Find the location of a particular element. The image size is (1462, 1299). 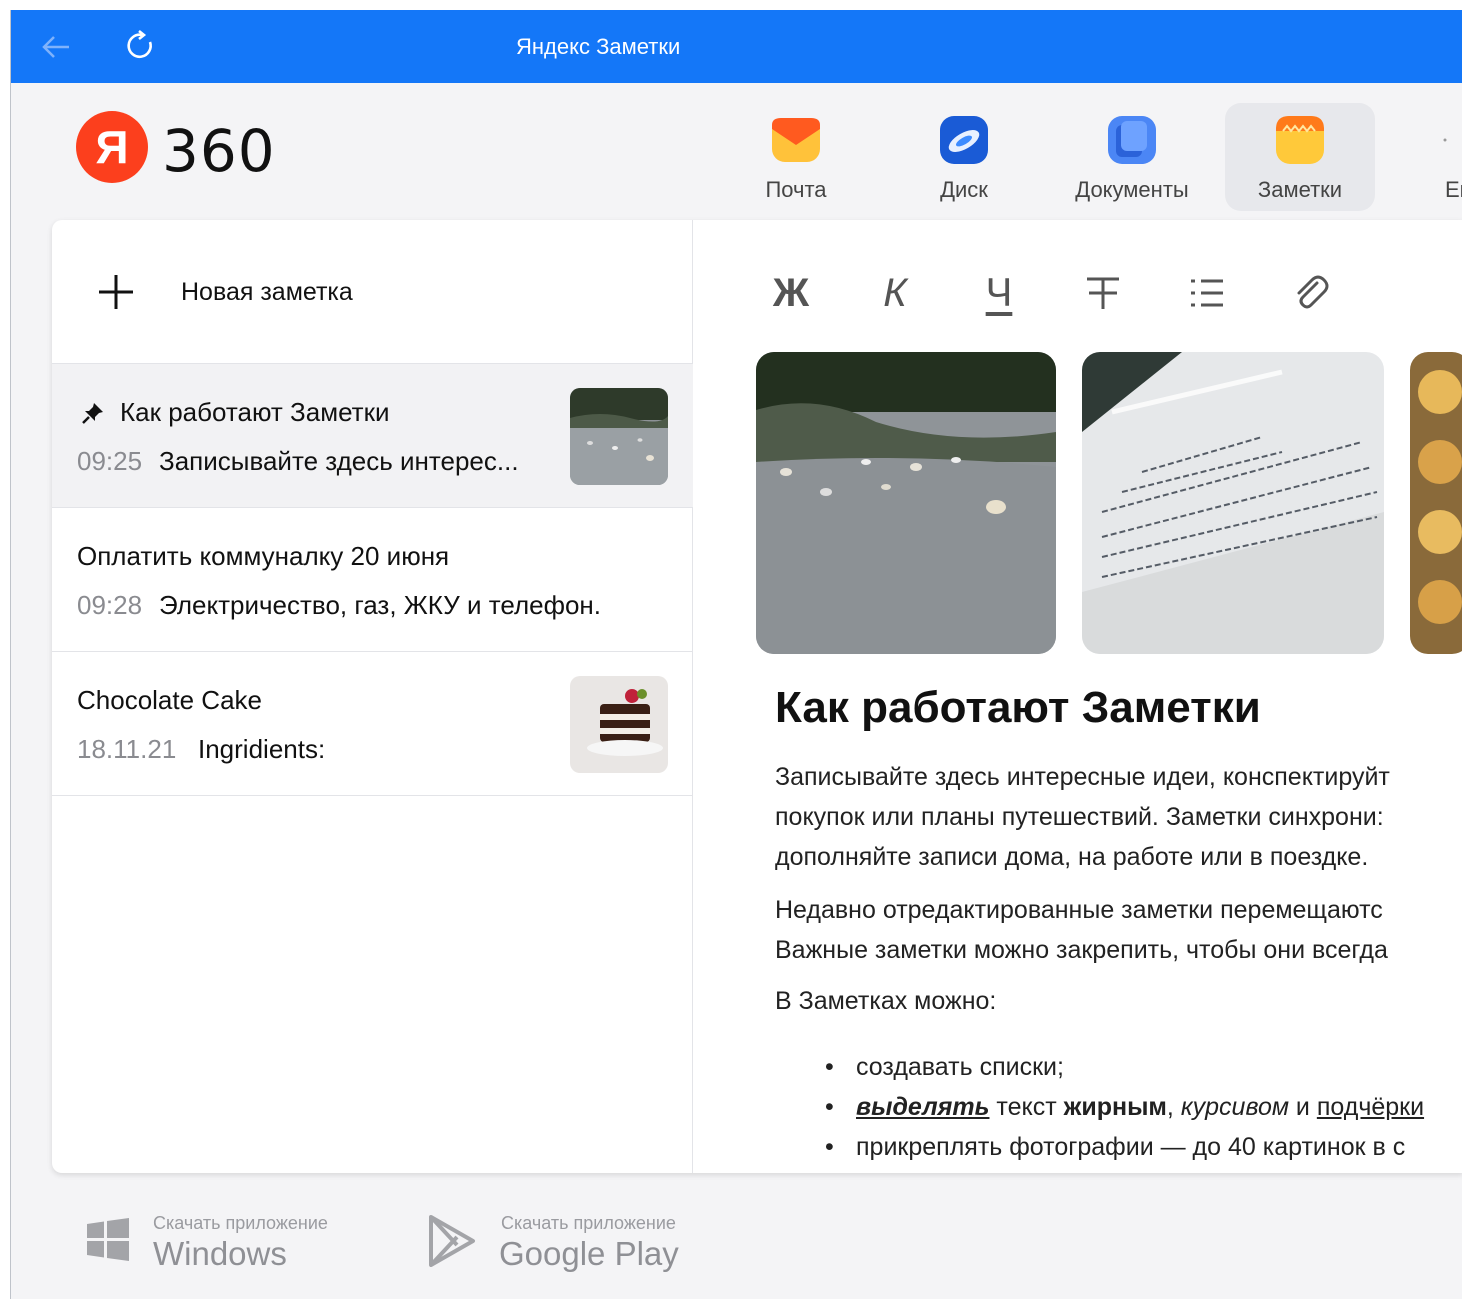

documents-icon is located at coordinates (1132, 140).